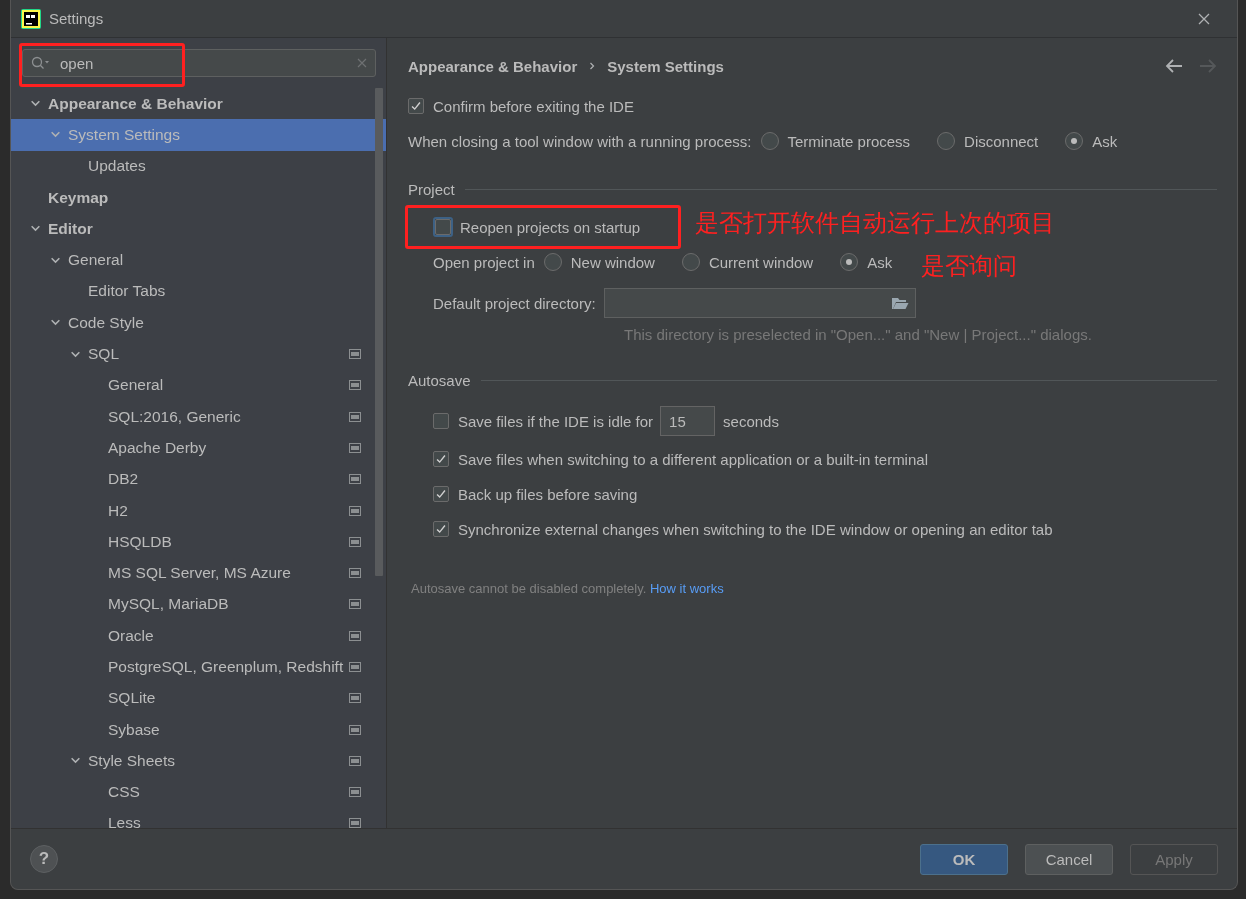 The image size is (1246, 899). Describe the element at coordinates (687, 588) in the screenshot. I see `help-link: How it works` at that location.